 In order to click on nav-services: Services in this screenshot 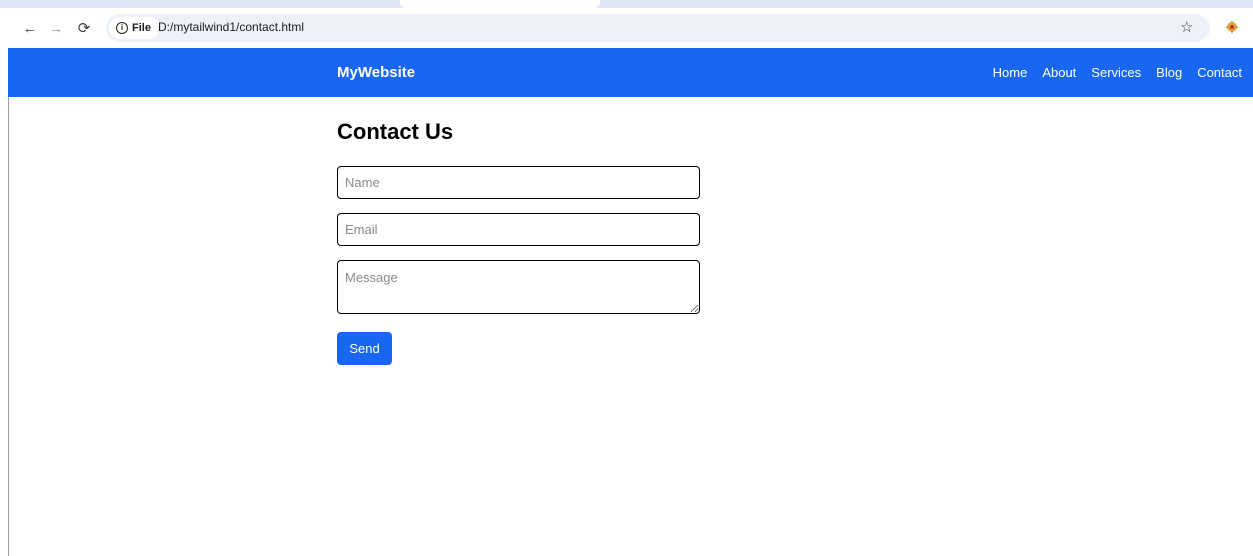, I will do `click(1116, 72)`.